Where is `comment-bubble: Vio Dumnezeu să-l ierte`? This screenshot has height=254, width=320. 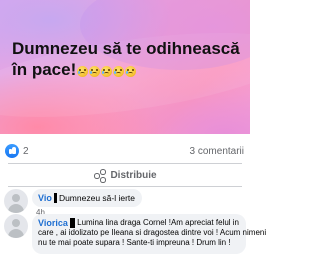 comment-bubble: Vio Dumnezeu să-l ierte is located at coordinates (87, 198).